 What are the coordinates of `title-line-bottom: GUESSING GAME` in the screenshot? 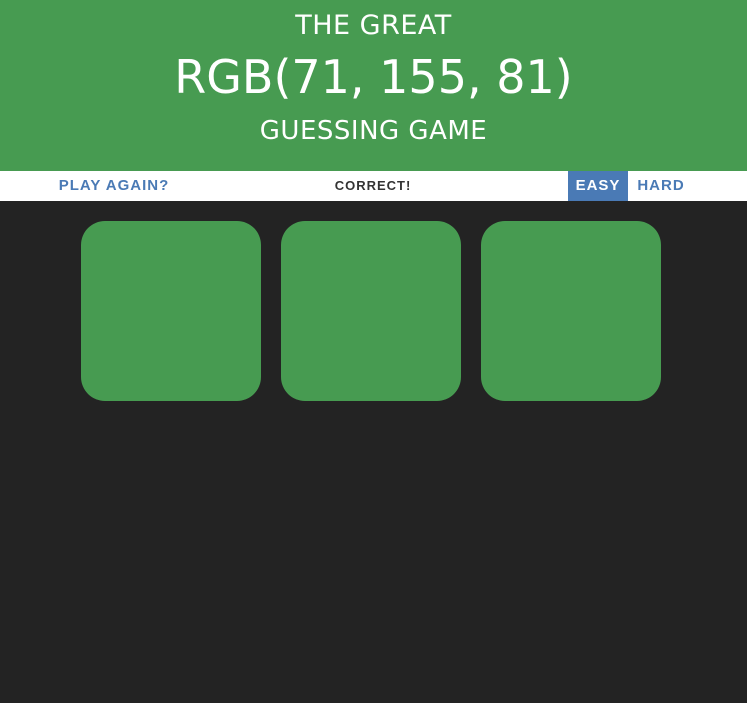 It's located at (373, 131).